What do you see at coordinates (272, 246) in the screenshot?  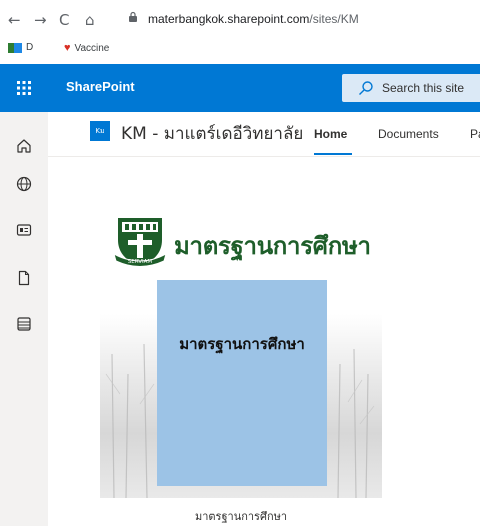 I see `page-heading: มาตรฐานการศึกษา` at bounding box center [272, 246].